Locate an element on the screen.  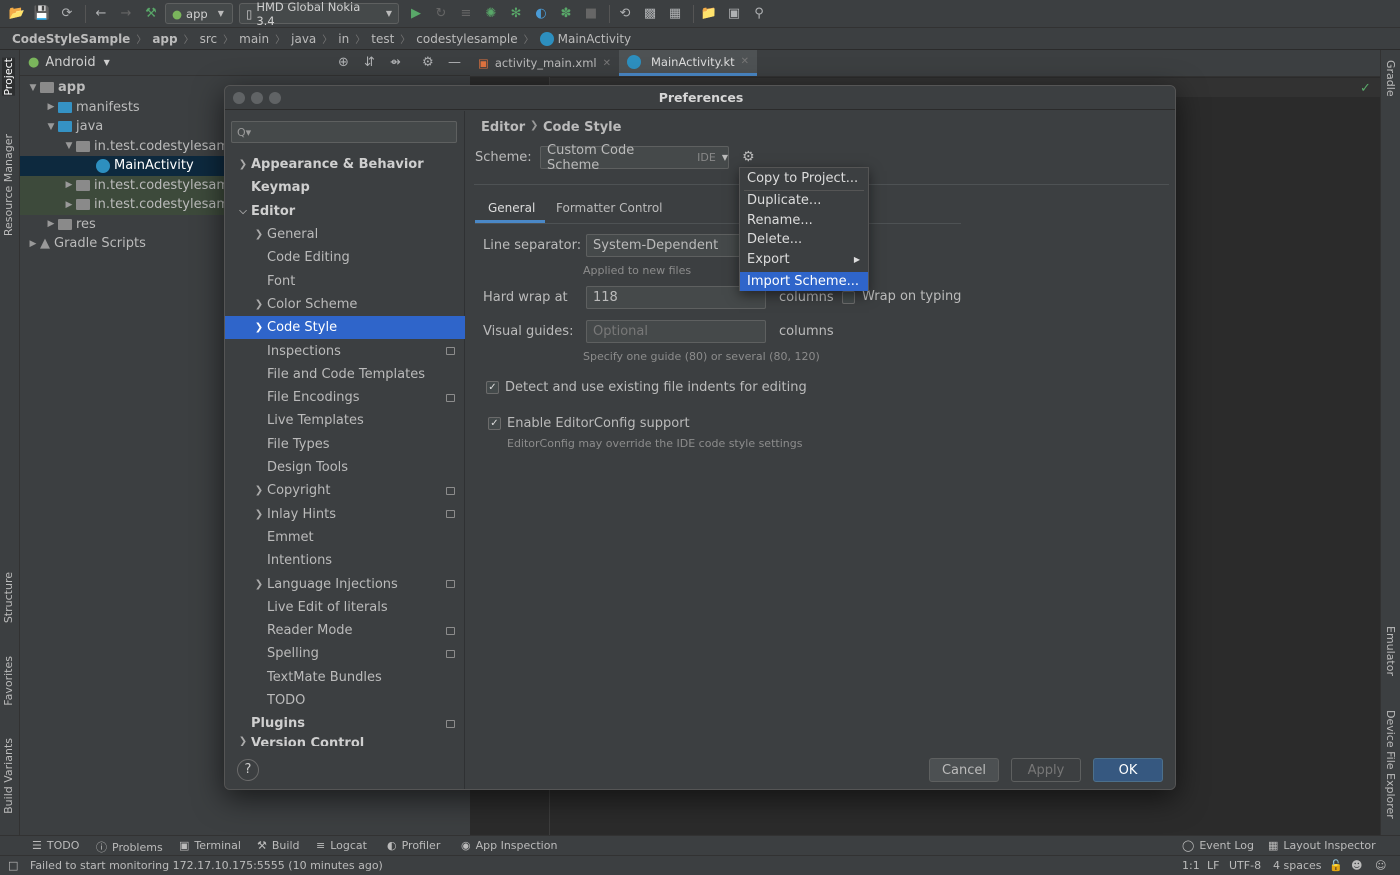
minimize-icon: — is located at coordinates (454, 62).